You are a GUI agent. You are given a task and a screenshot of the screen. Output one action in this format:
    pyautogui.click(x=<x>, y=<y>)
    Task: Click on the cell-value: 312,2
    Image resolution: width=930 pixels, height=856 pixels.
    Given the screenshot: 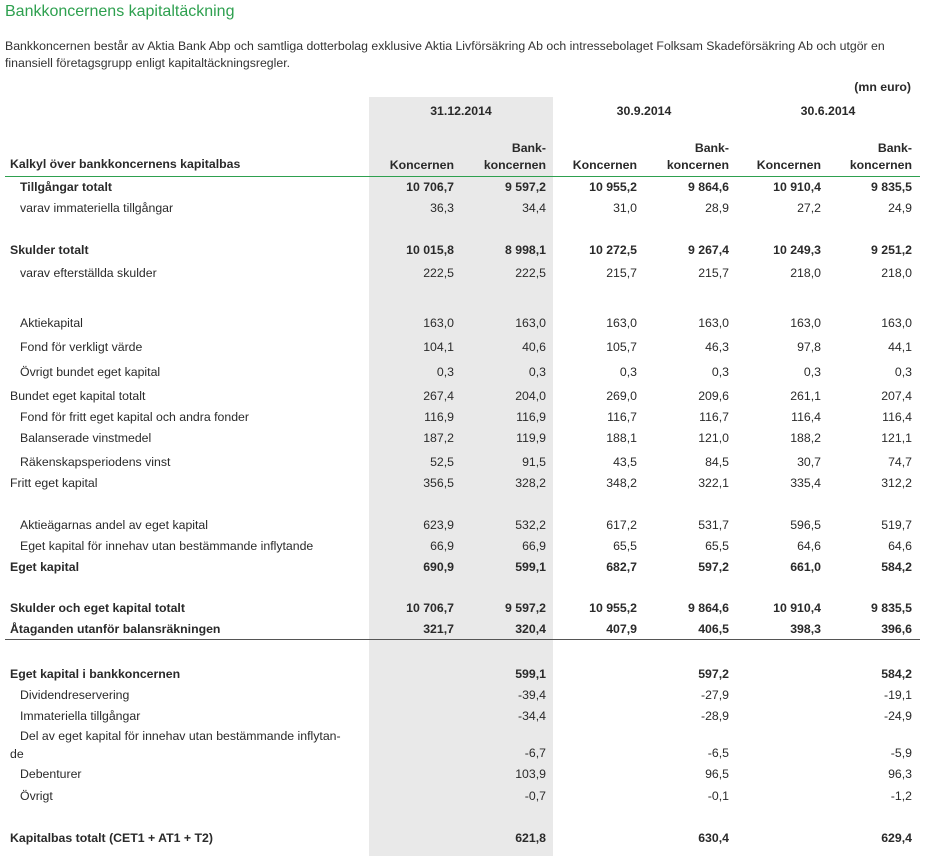 What is the action you would take?
    pyautogui.click(x=896, y=483)
    